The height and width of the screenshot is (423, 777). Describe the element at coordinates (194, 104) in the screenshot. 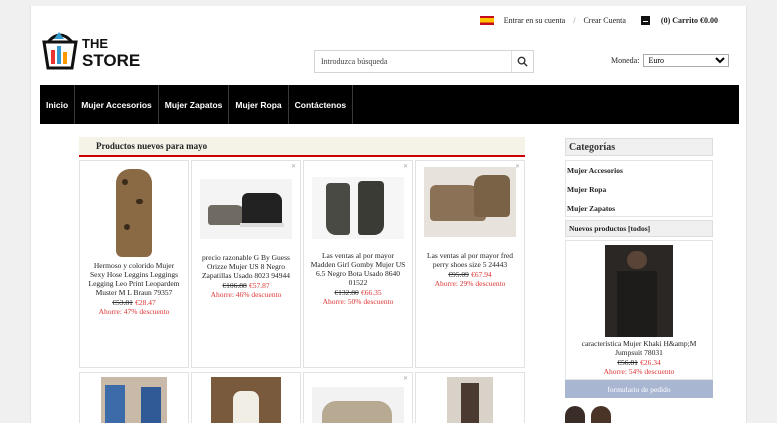

I see `nav-item-mujer-zapatos: Mujer Zapatos` at that location.